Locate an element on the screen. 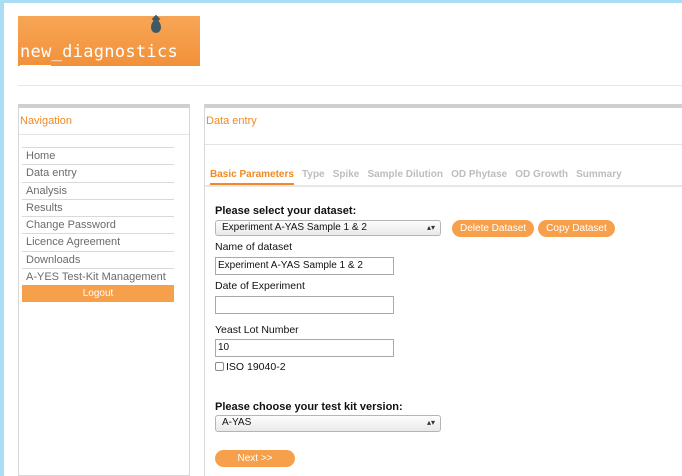 This screenshot has width=682, height=476. header-divider is located at coordinates (350, 85).